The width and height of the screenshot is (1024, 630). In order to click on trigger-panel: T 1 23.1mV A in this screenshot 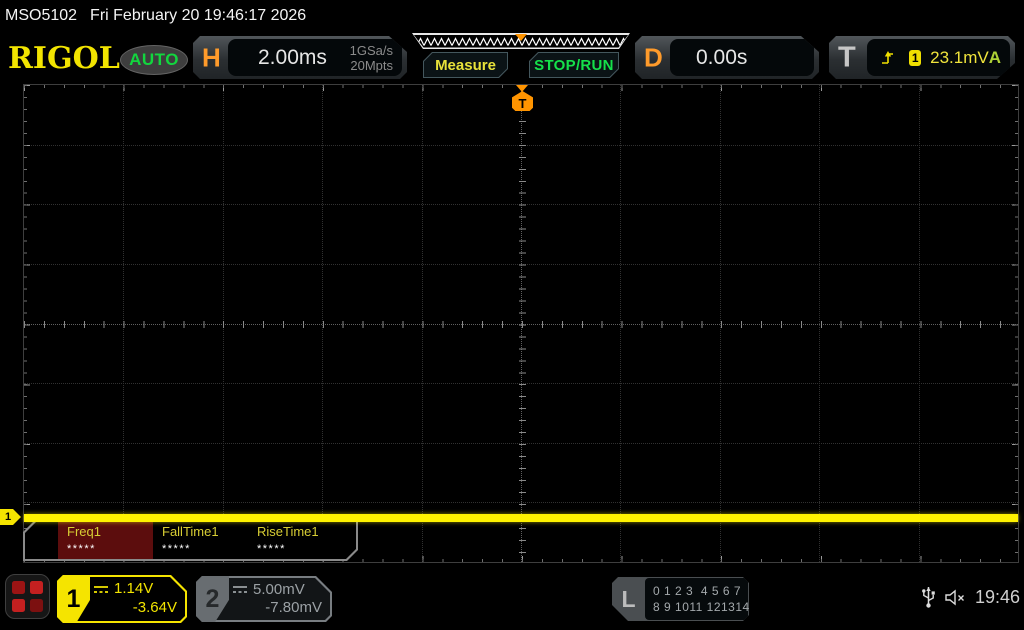, I will do `click(922, 57)`.